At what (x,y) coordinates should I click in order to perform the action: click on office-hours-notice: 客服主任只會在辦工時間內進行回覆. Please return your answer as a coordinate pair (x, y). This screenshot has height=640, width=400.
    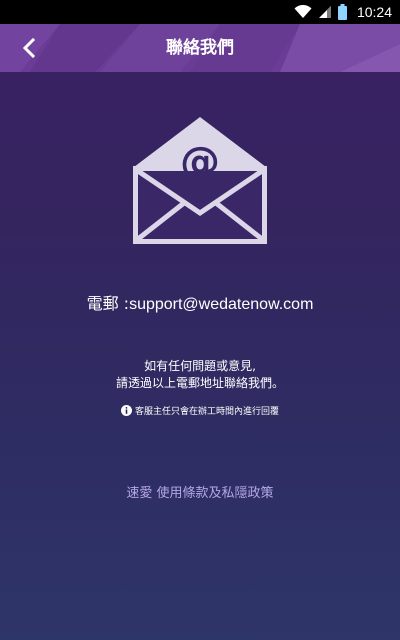
    Looking at the image, I should click on (200, 410).